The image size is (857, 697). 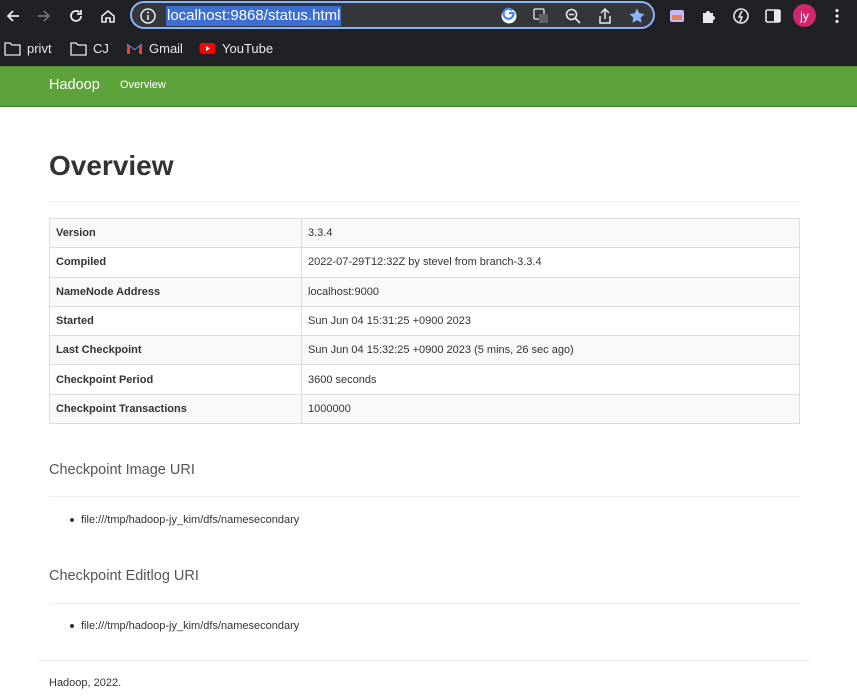 What do you see at coordinates (550, 321) in the screenshot?
I see `row-value: Sun Jun 04 15:31:25 +0900 2023` at bounding box center [550, 321].